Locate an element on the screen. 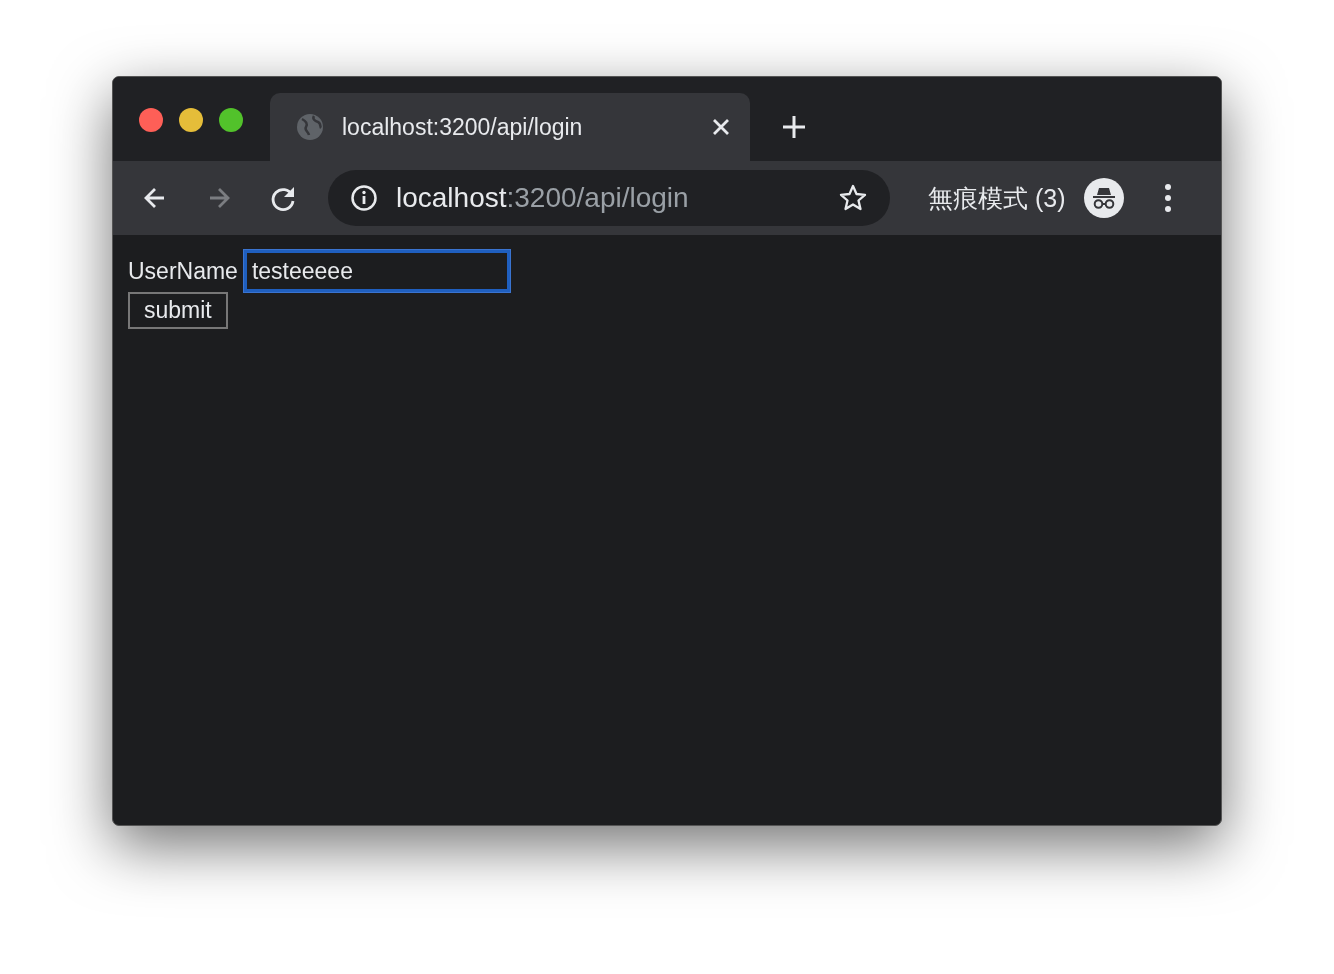  zoom-window-button is located at coordinates (231, 120).